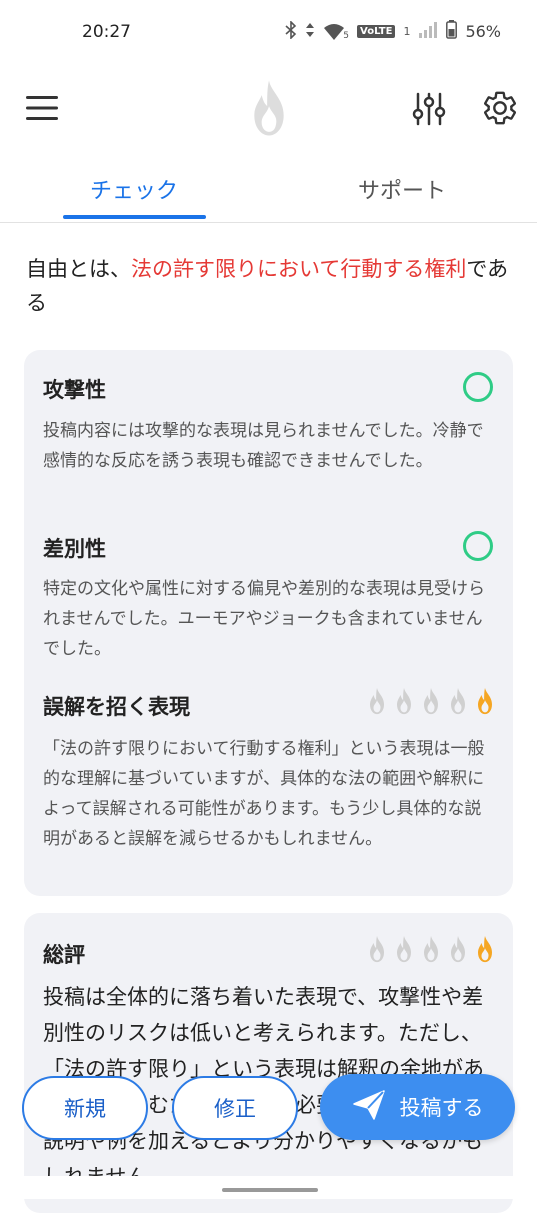  I want to click on settings-button, so click(500, 110).